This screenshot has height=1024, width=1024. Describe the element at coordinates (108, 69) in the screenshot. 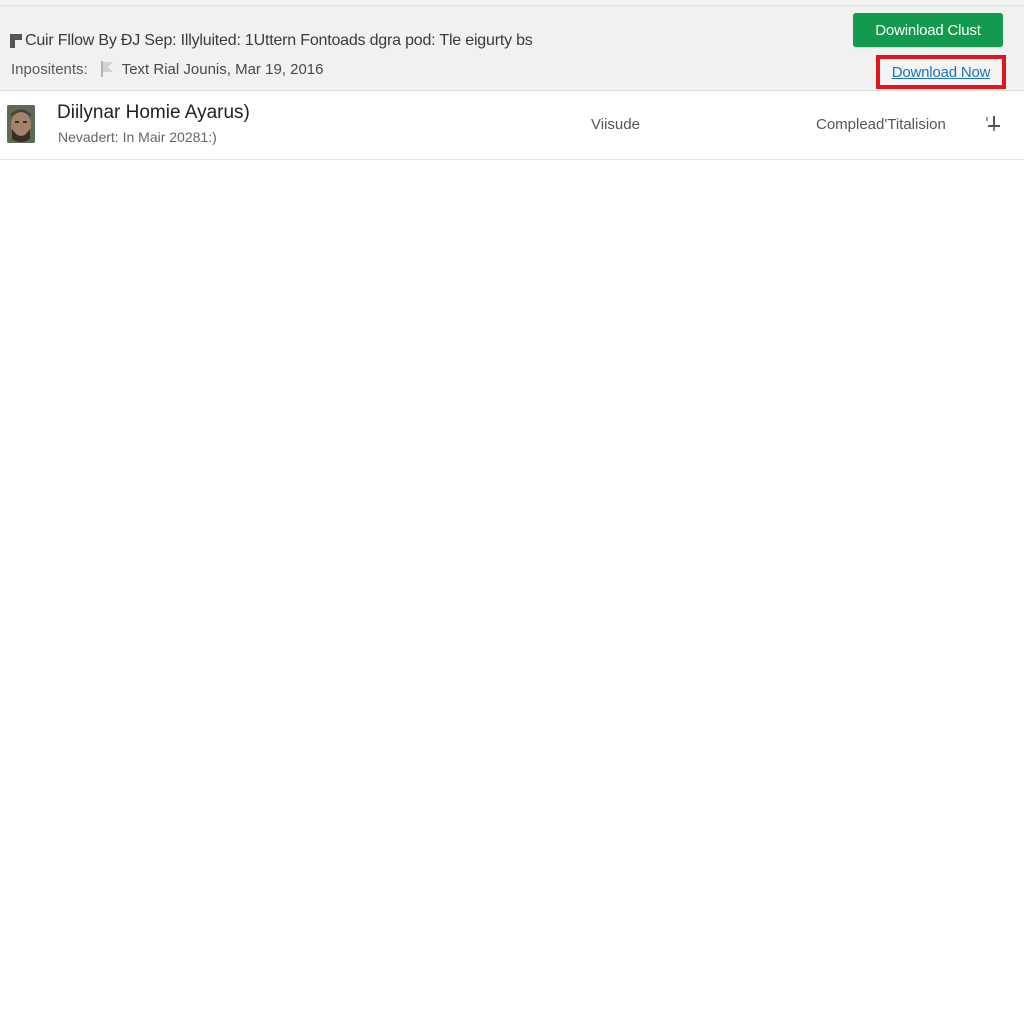

I see `flag-icon` at that location.